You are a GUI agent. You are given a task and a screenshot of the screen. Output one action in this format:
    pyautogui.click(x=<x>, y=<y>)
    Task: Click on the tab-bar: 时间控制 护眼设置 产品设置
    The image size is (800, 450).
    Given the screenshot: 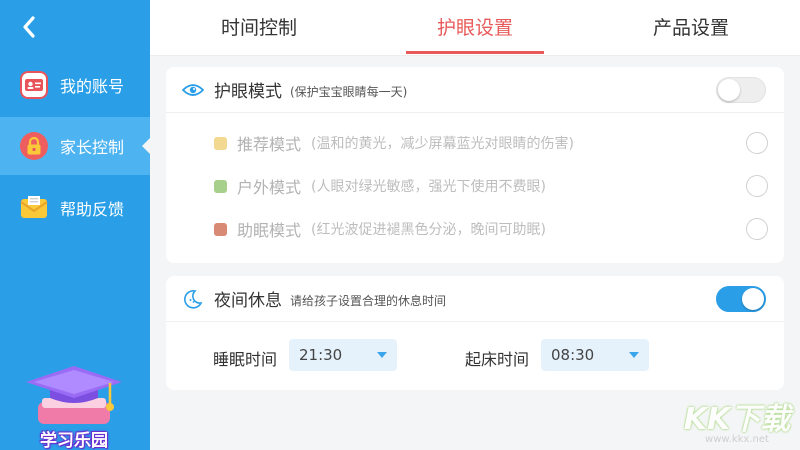 What is the action you would take?
    pyautogui.click(x=475, y=28)
    